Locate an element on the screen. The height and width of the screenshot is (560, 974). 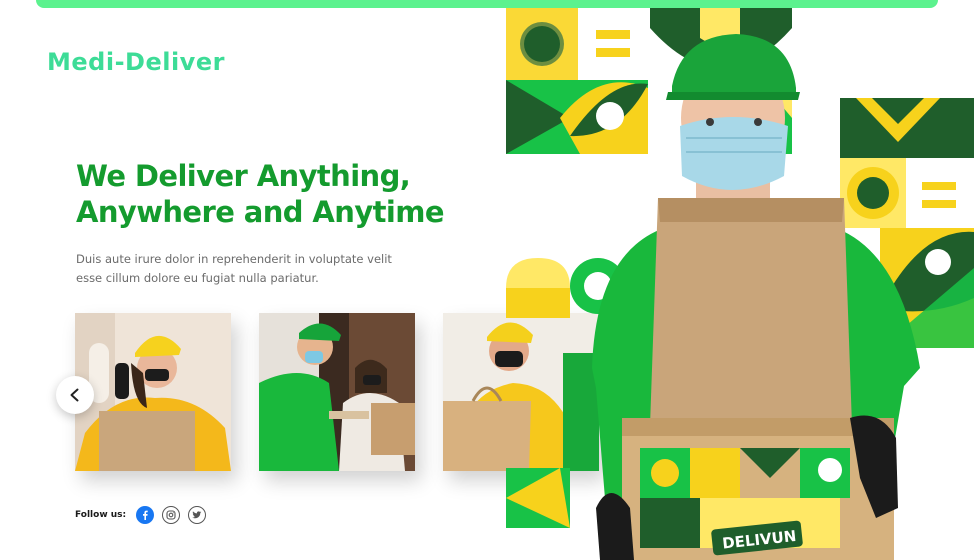
instagram-icon is located at coordinates (171, 515).